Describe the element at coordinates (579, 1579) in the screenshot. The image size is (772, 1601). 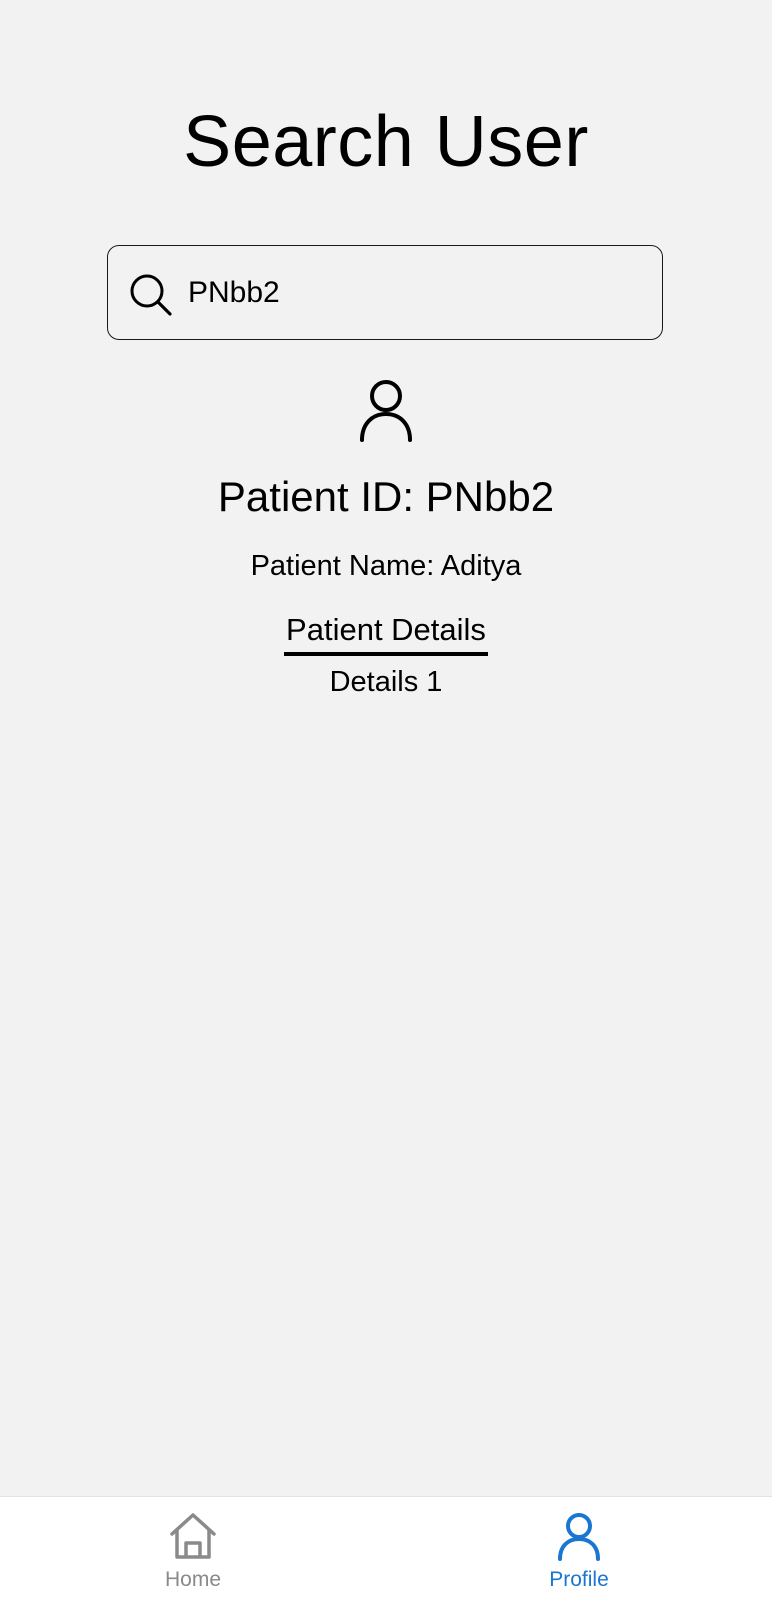
I see `nav-label-profile: Profile` at that location.